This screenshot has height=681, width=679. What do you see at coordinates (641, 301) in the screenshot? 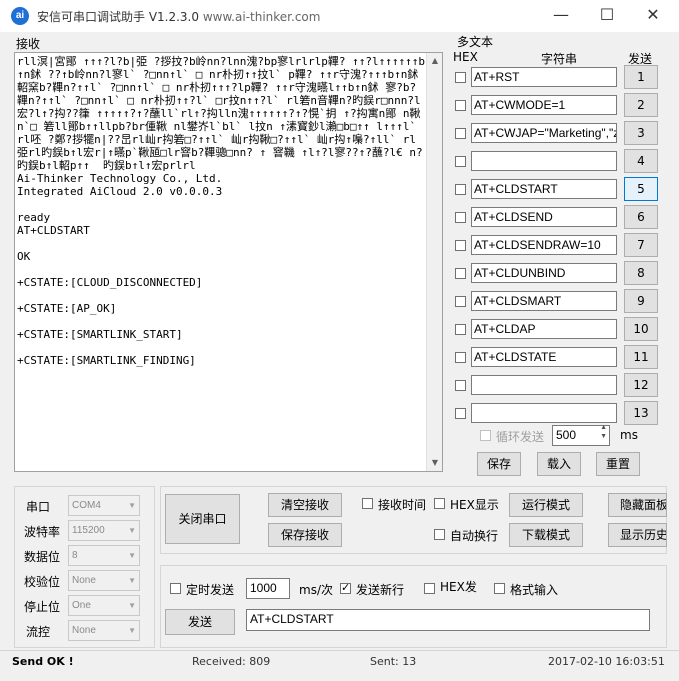
I see `send-command-button: 9` at bounding box center [641, 301].